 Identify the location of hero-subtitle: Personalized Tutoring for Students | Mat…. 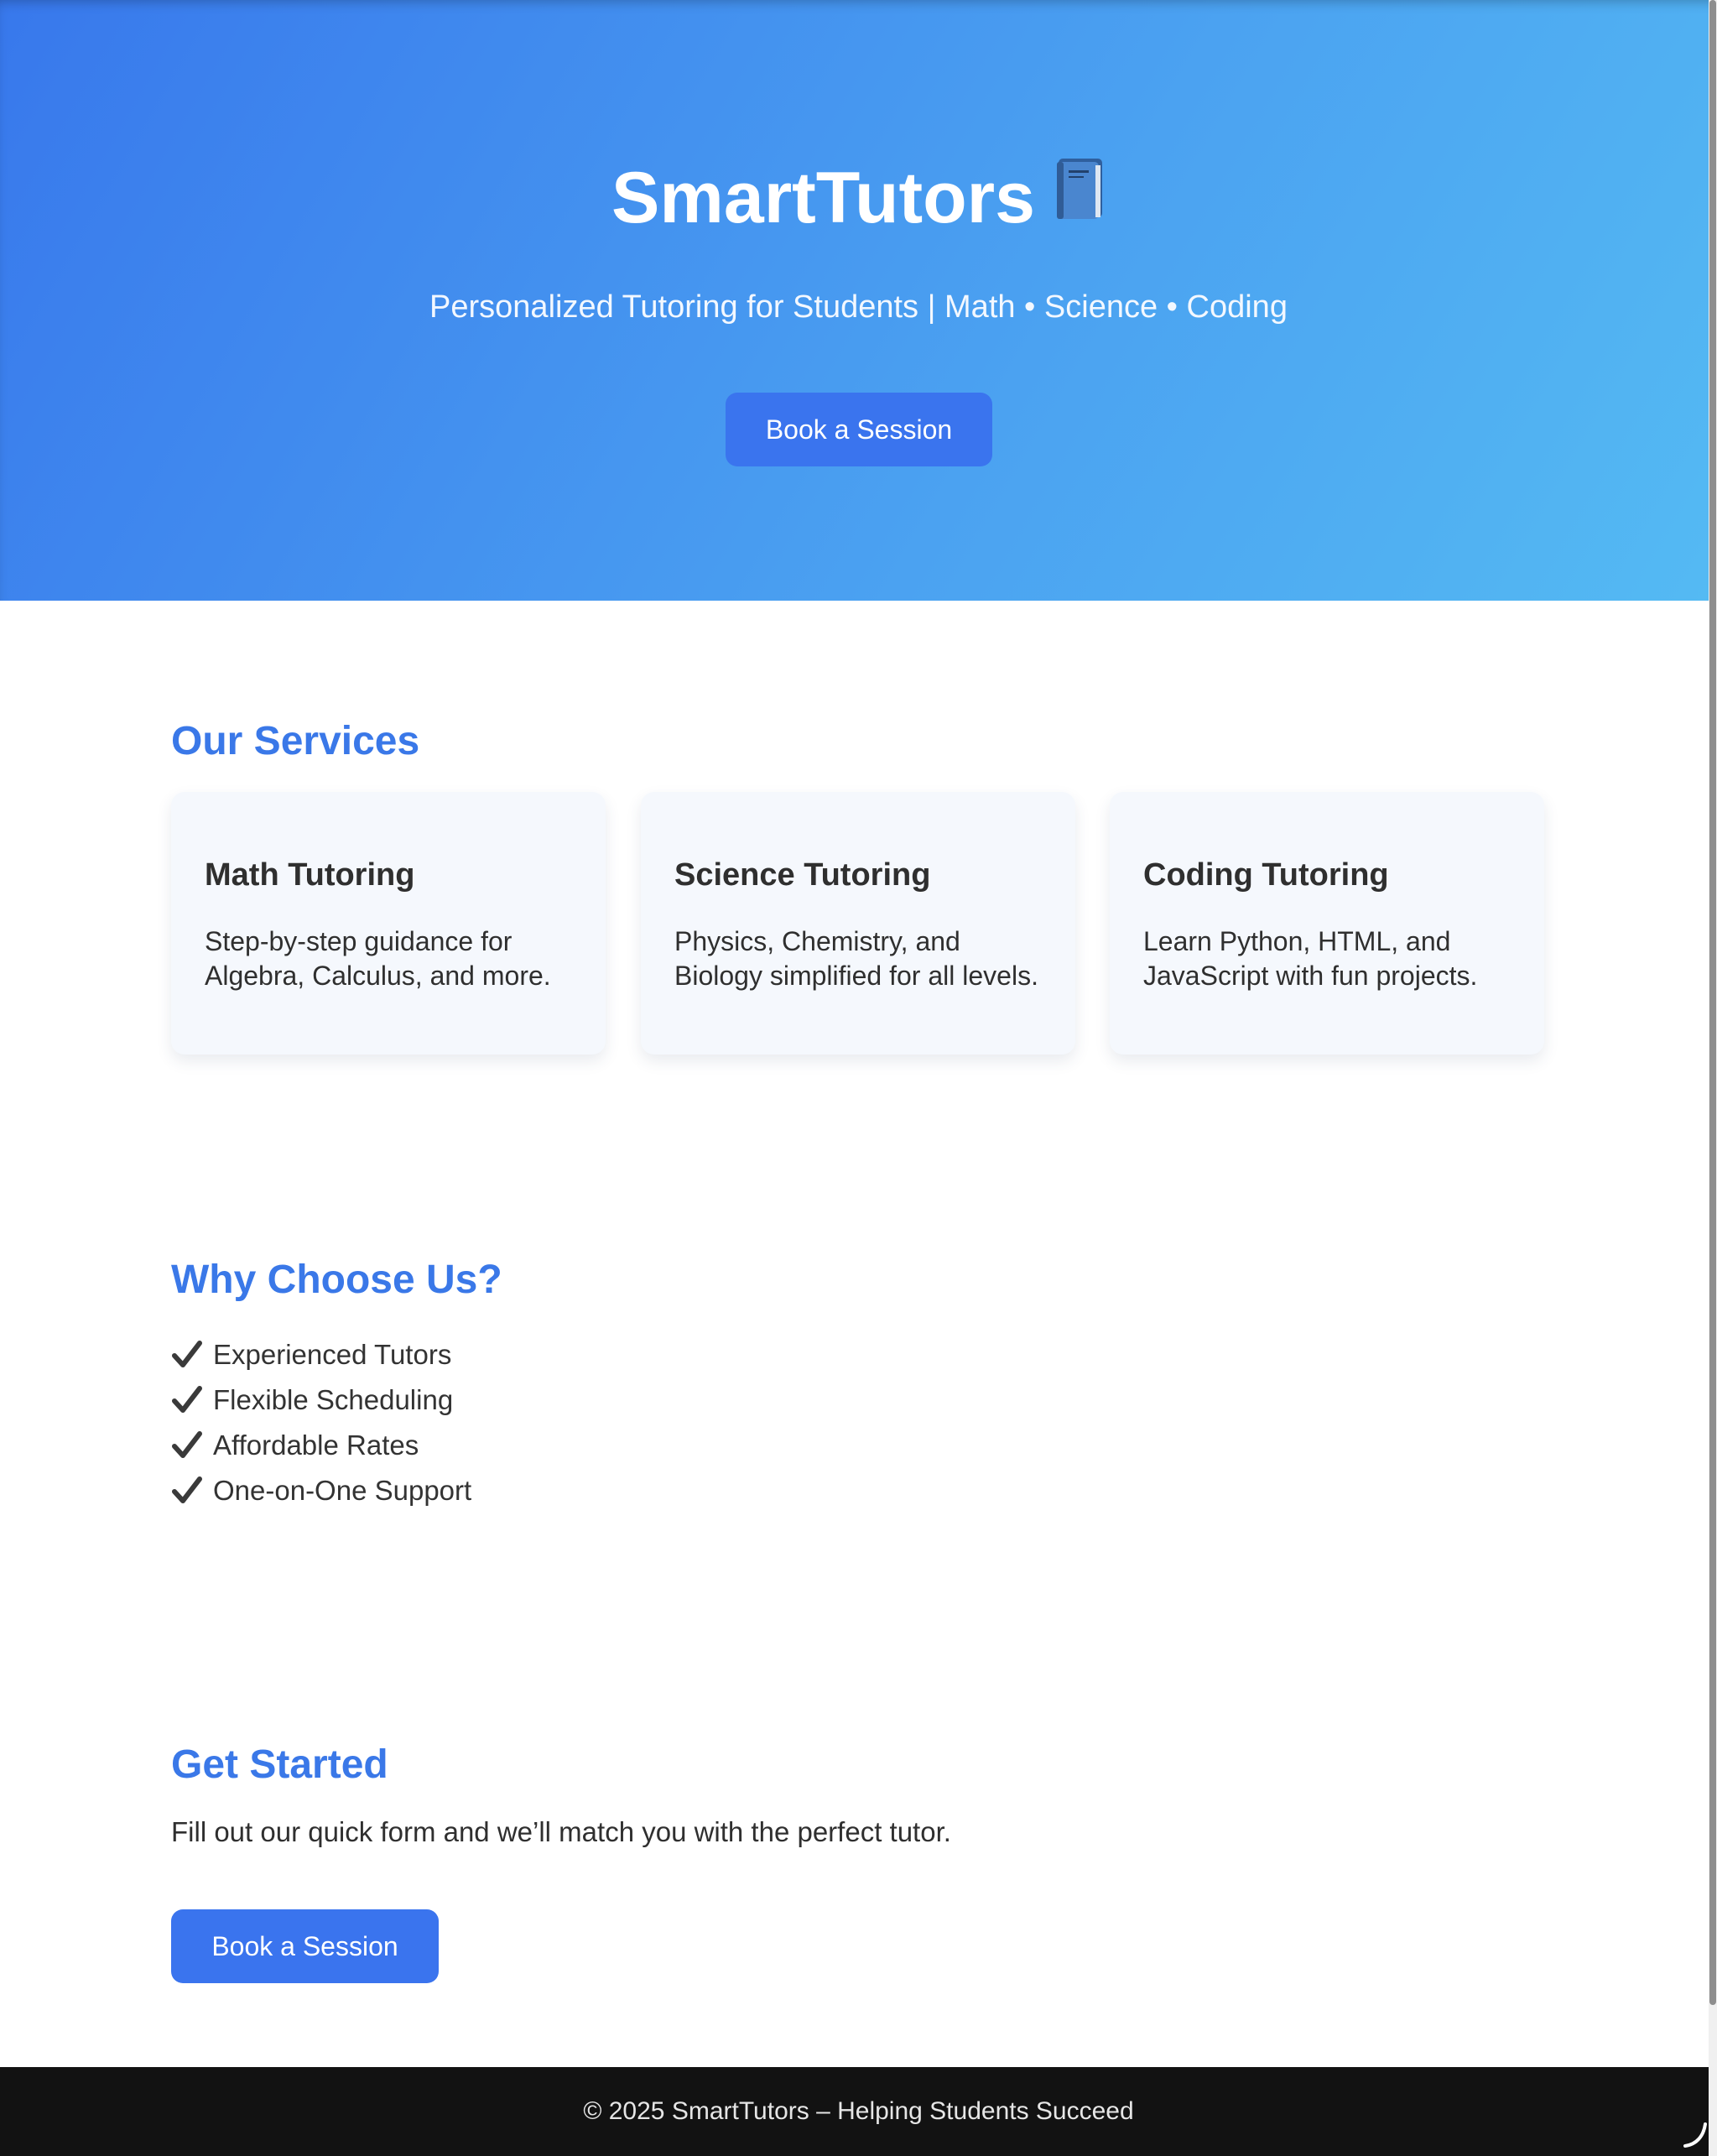
(858, 307).